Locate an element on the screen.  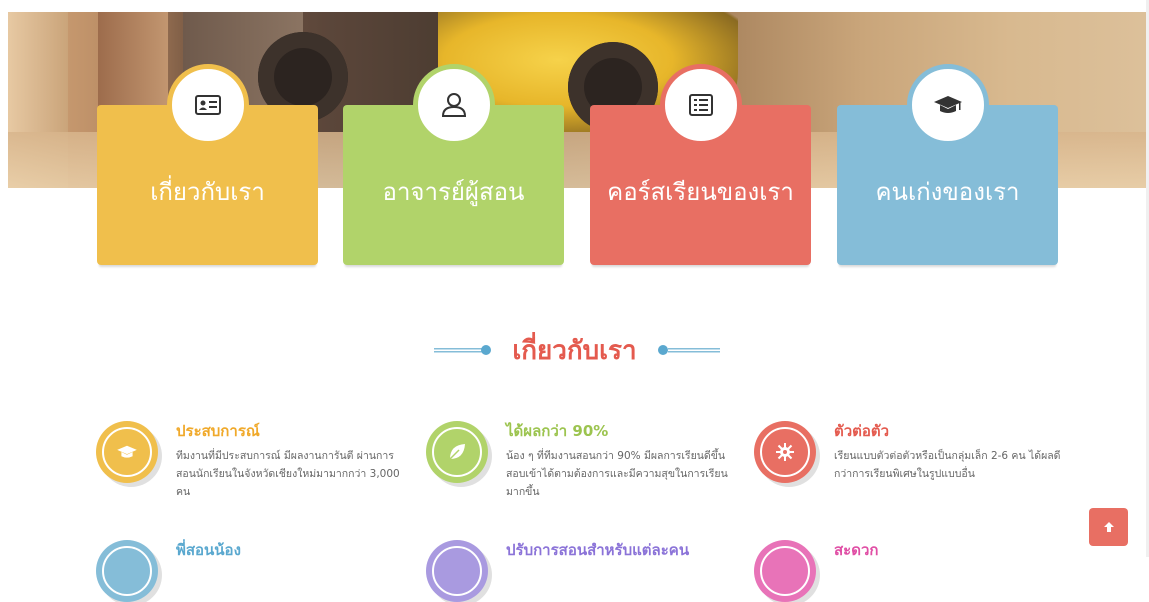
card-talents: คนเก่งของเรา is located at coordinates (947, 164).